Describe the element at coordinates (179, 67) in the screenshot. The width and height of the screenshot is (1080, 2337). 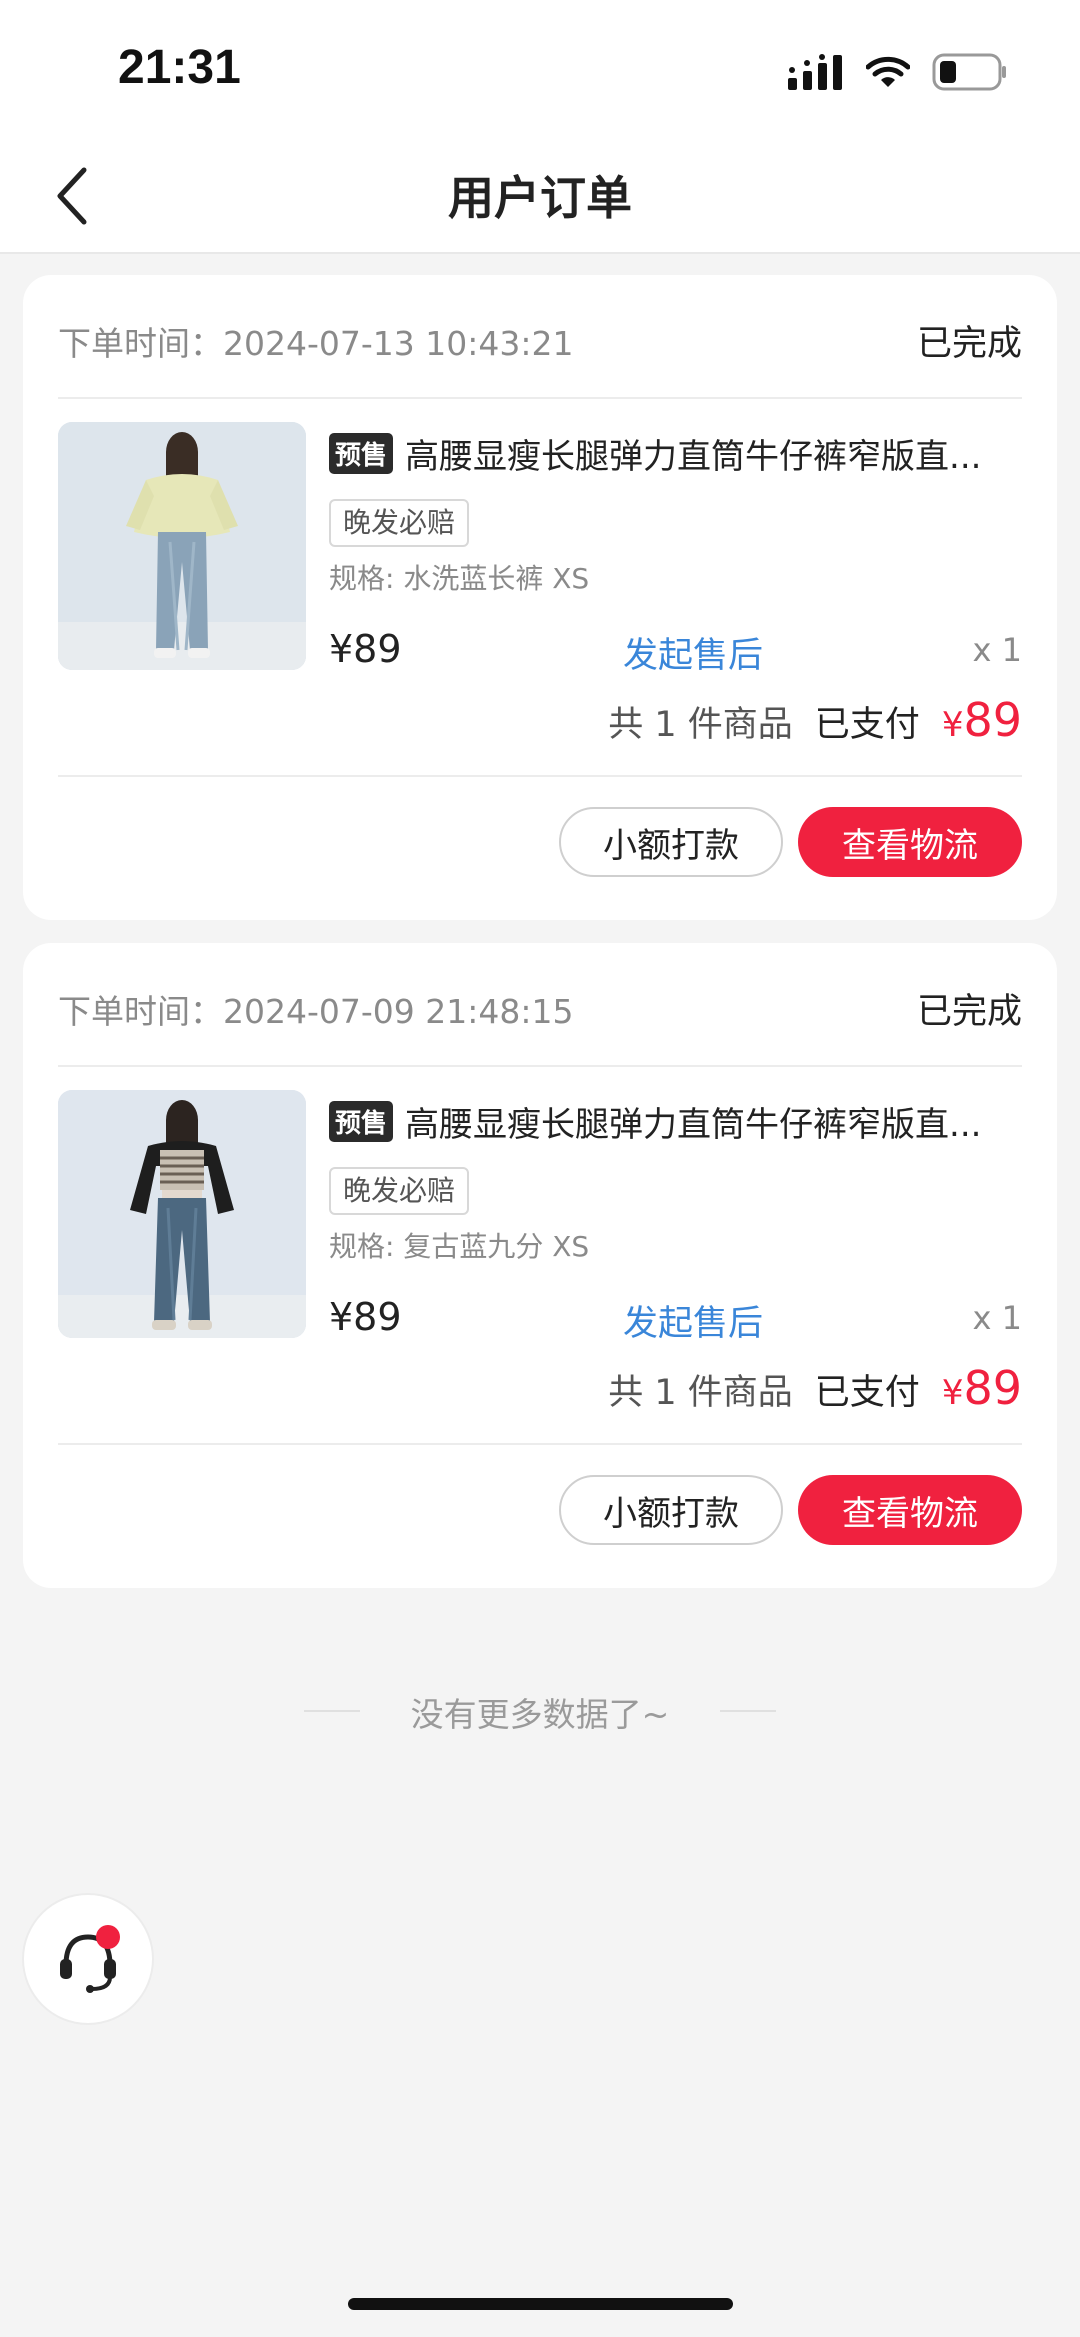
I see `status-time: 21:31` at that location.